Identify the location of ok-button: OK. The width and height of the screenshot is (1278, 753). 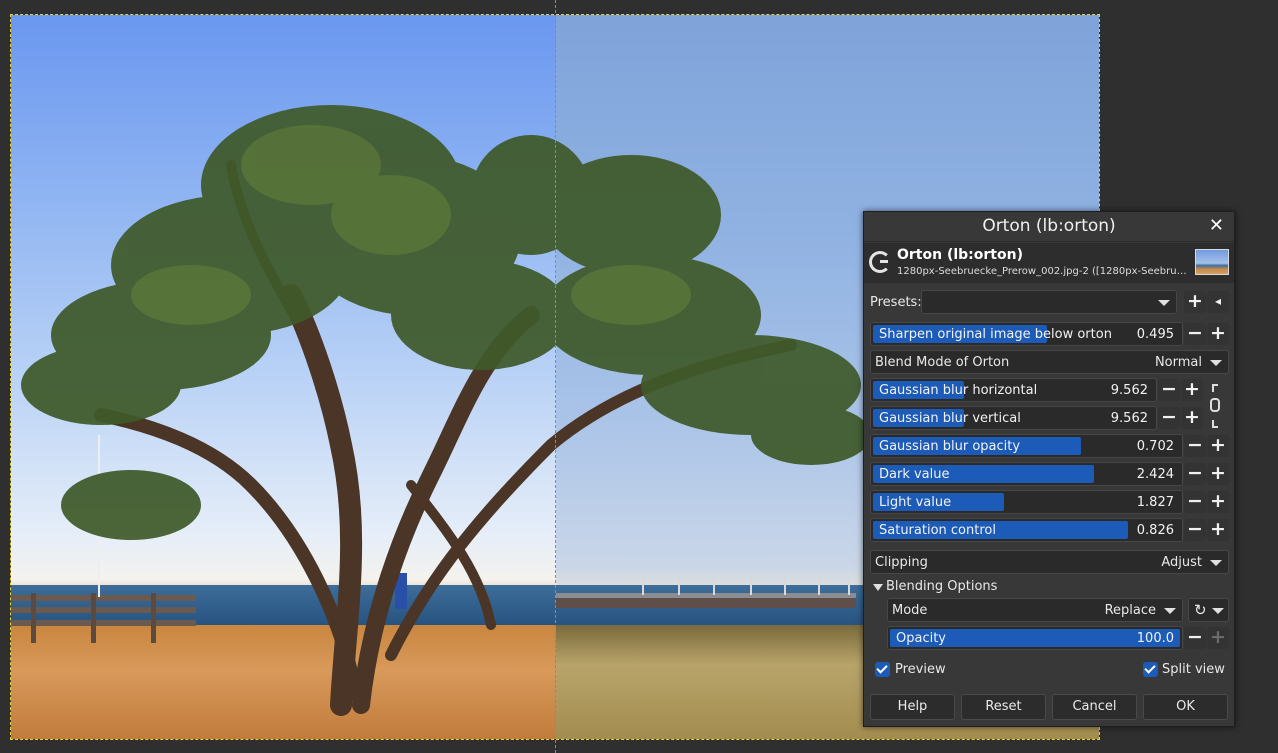
(1185, 707).